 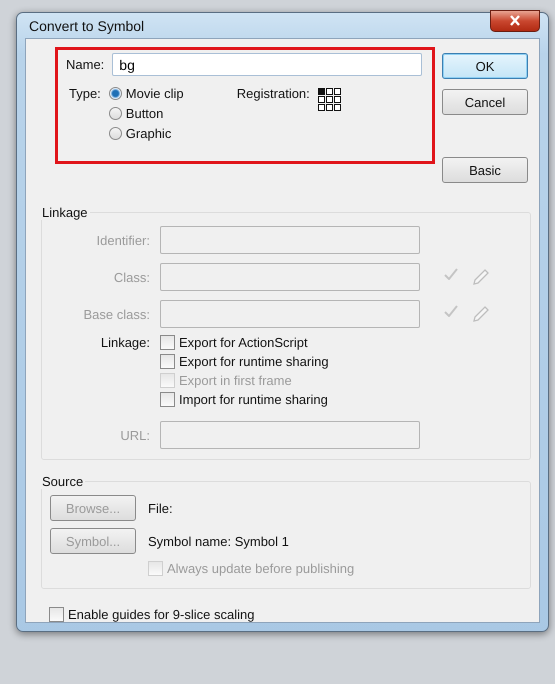 What do you see at coordinates (273, 94) in the screenshot?
I see `registration-label: Registration:` at bounding box center [273, 94].